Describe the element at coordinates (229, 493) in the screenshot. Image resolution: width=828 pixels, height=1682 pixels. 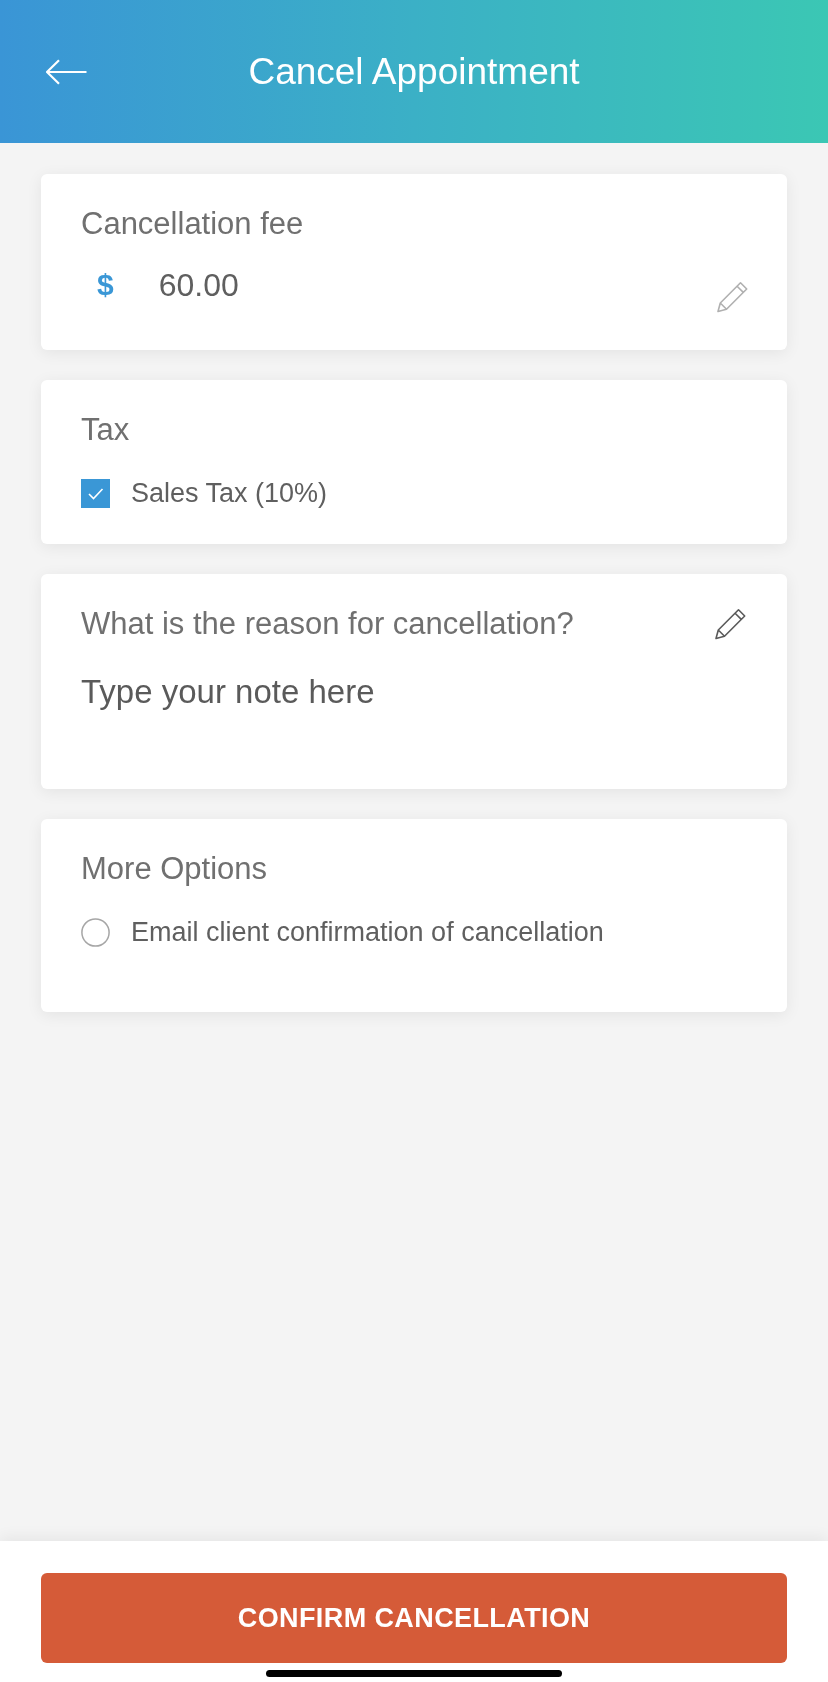
I see `option-label: Sales Tax (10%)` at that location.